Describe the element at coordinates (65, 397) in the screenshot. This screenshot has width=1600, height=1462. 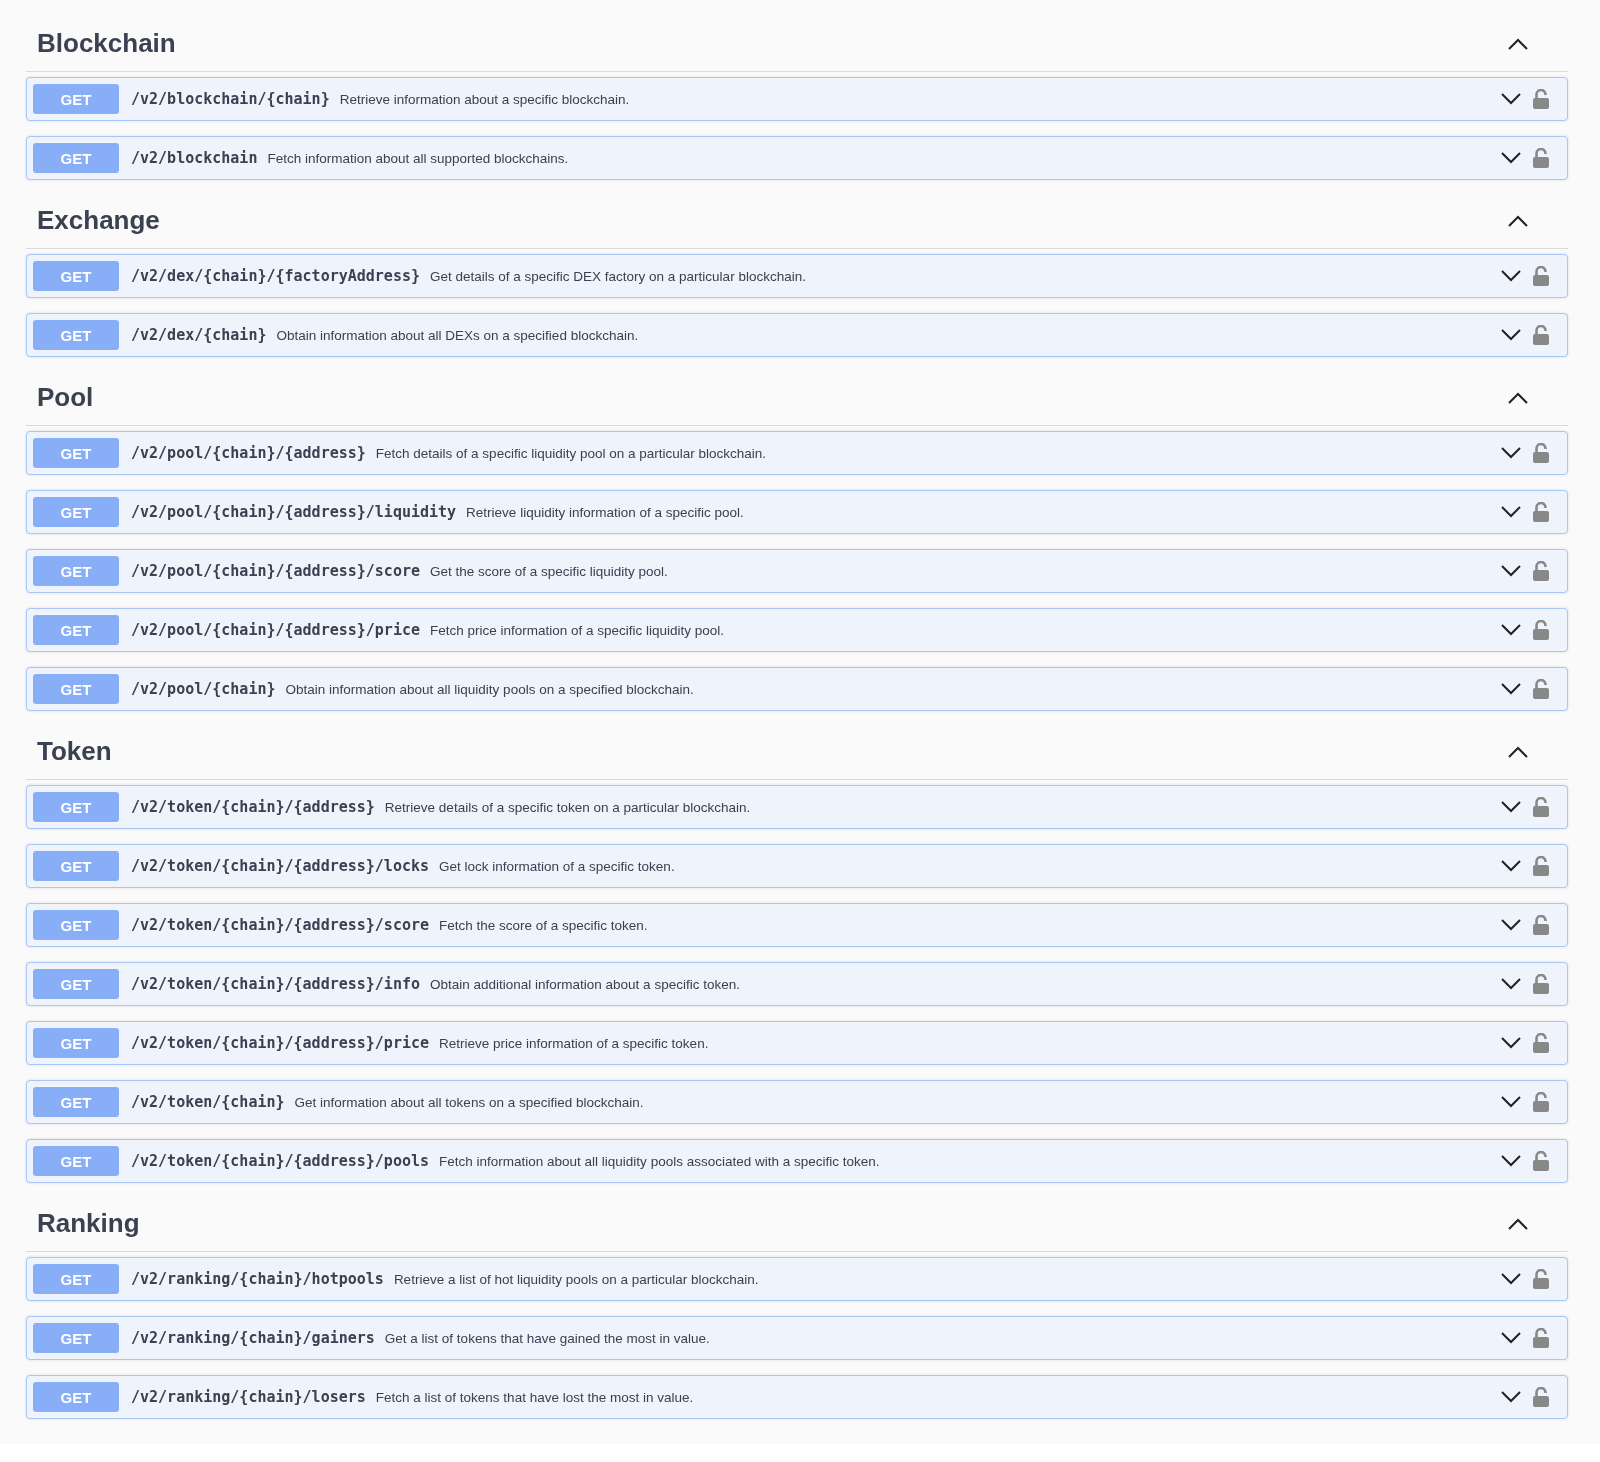
I see `section-title: Pool` at that location.